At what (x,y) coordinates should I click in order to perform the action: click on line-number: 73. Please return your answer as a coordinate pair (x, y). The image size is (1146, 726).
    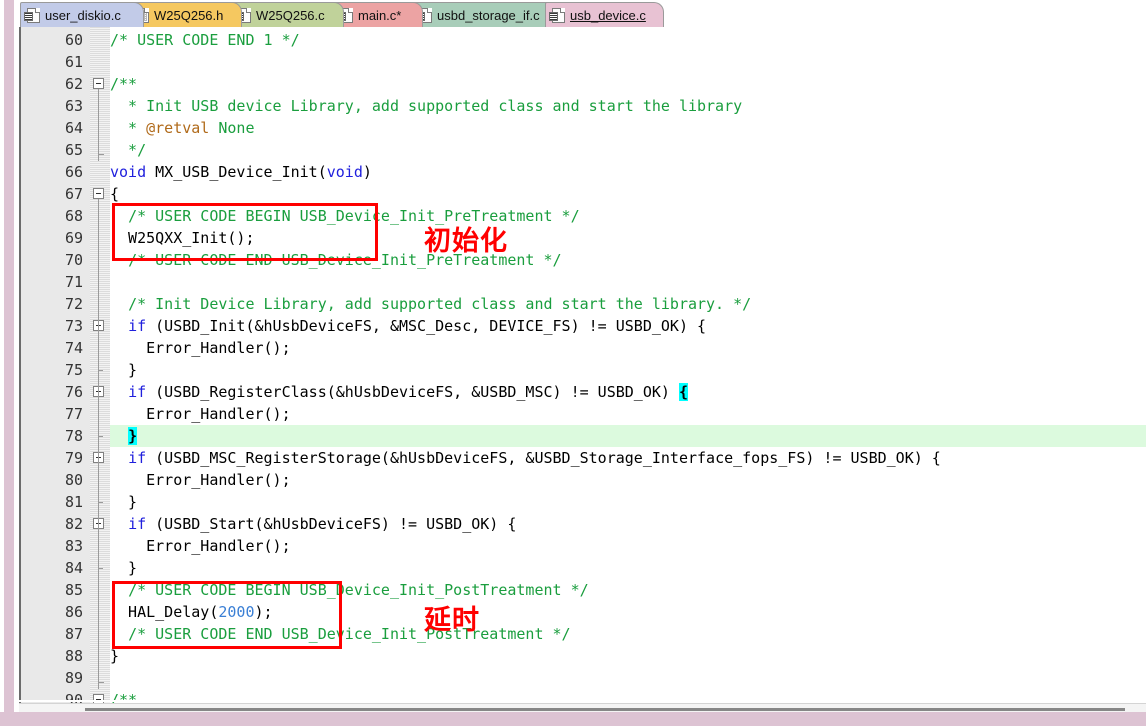
    Looking at the image, I should click on (73, 326).